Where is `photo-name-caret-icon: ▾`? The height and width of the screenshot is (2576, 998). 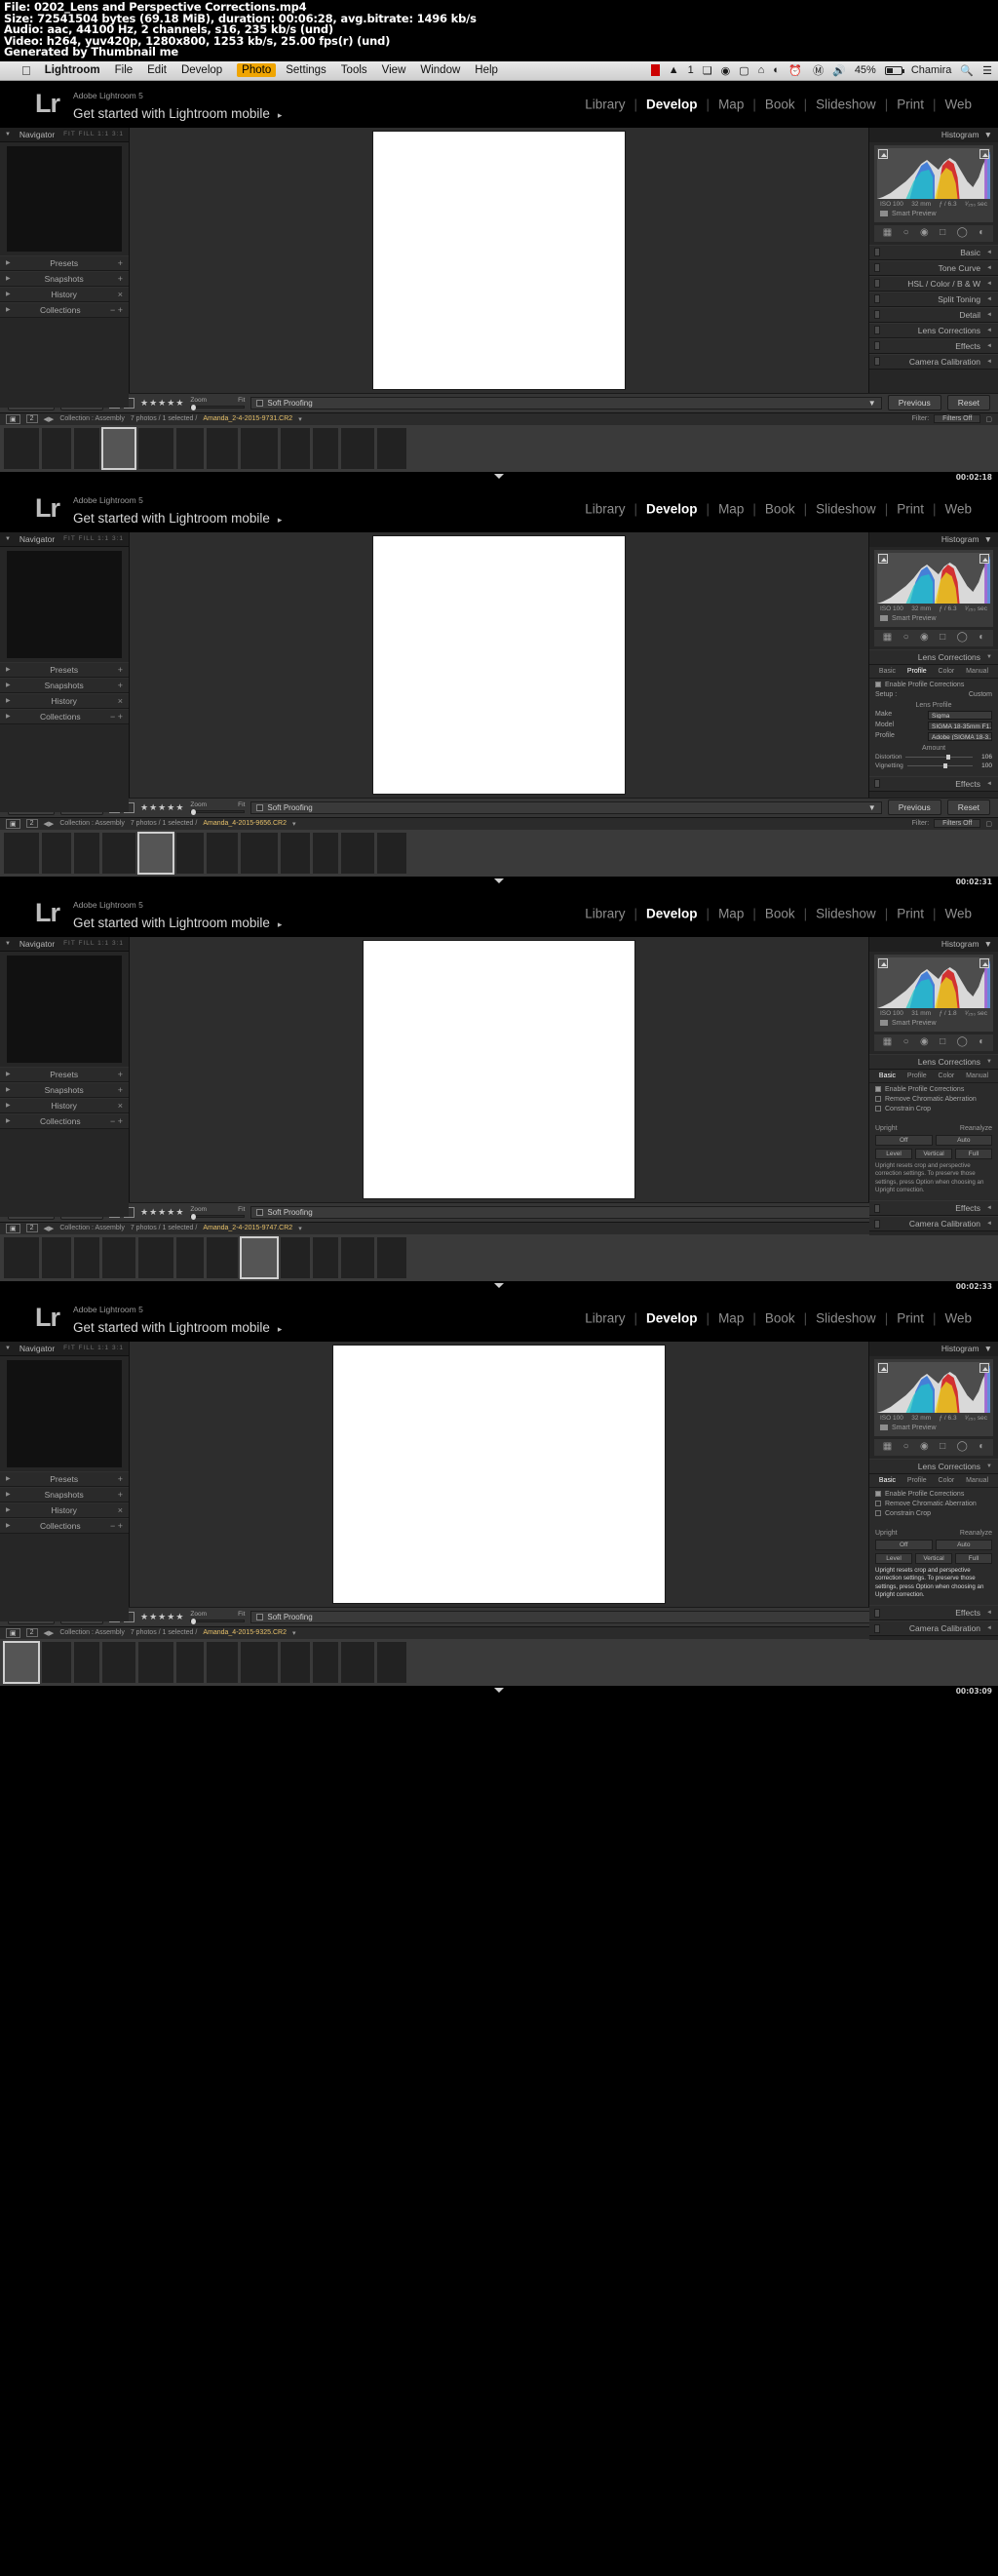 photo-name-caret-icon: ▾ is located at coordinates (300, 1228).